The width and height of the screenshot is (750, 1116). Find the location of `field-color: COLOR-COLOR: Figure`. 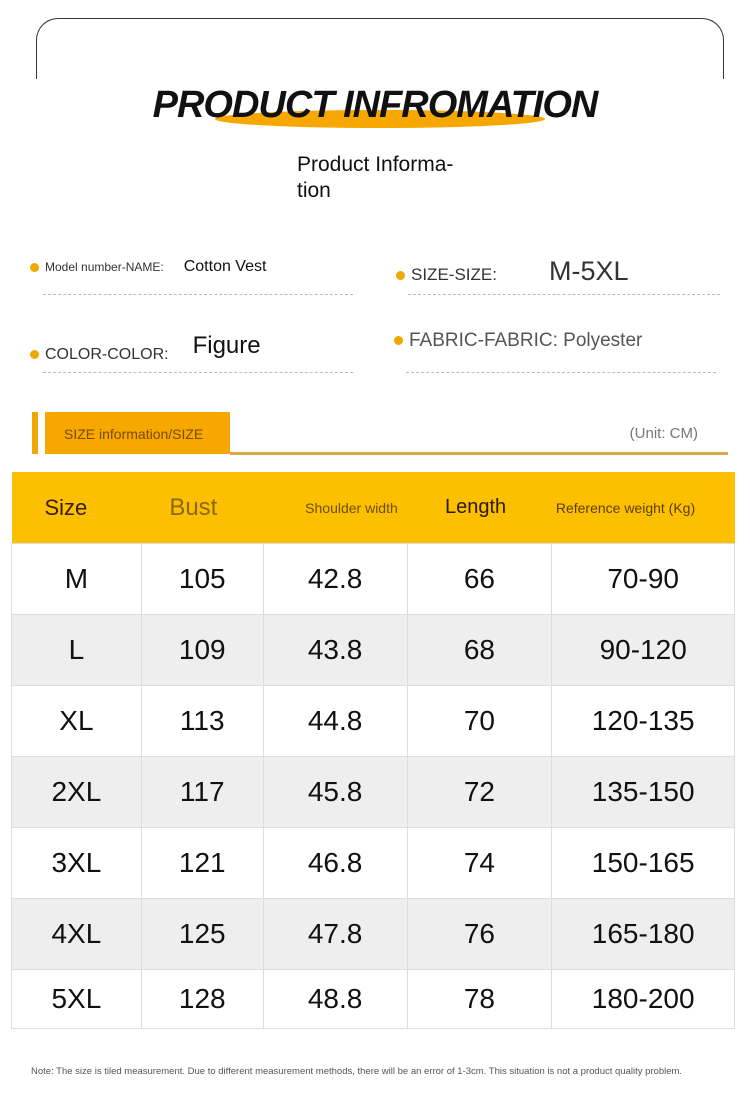

field-color: COLOR-COLOR: Figure is located at coordinates (145, 349).